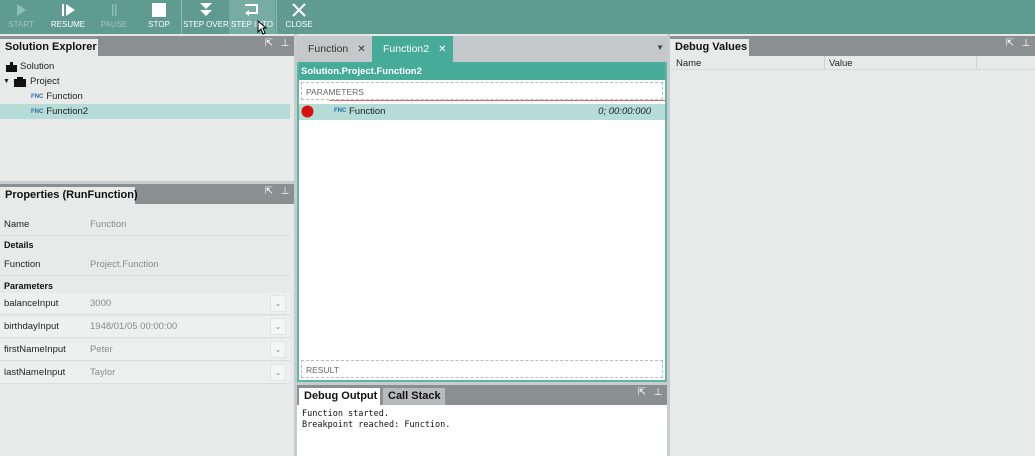 This screenshot has width=1035, height=456. I want to click on tab-call-stack: Call Stack, so click(414, 396).